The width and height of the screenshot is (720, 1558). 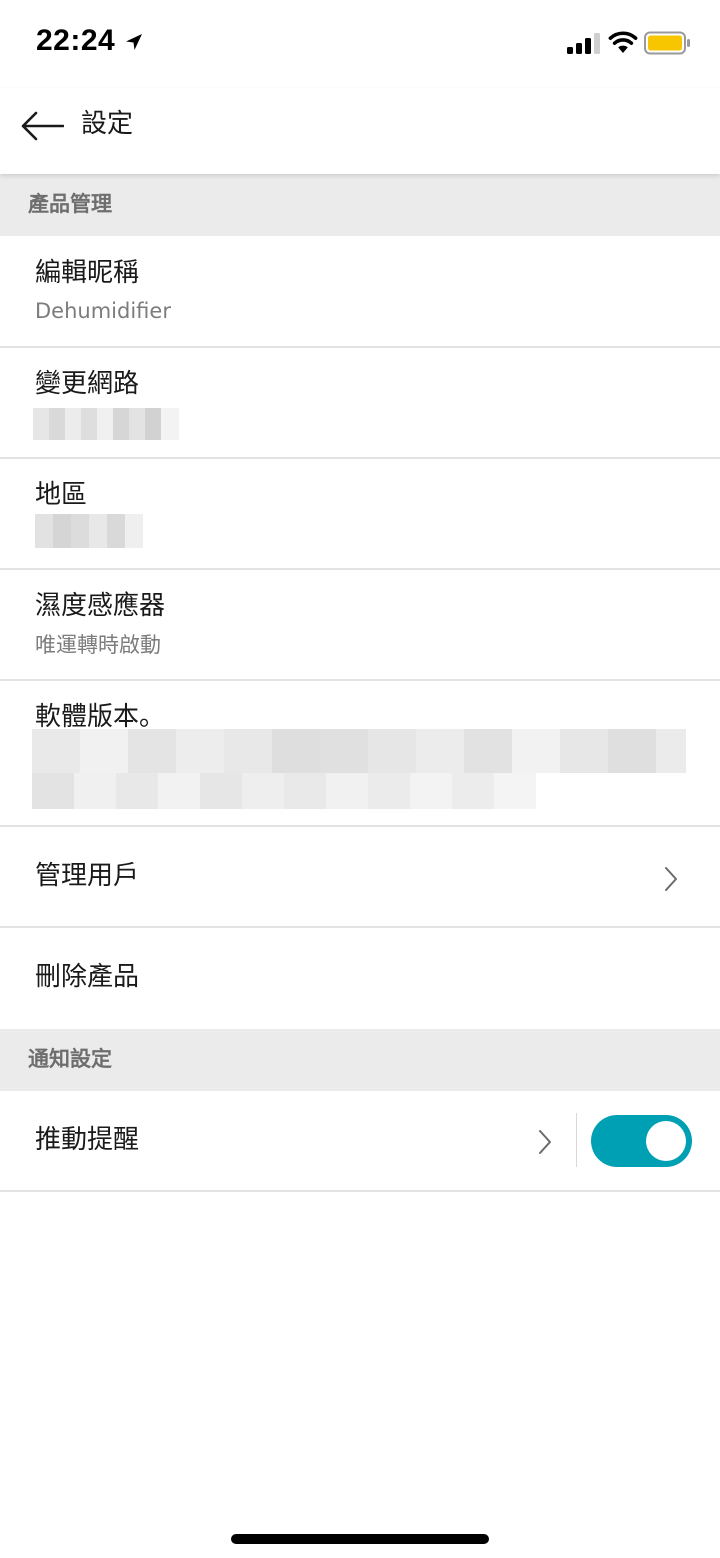 What do you see at coordinates (360, 1539) in the screenshot?
I see `home-indicator` at bounding box center [360, 1539].